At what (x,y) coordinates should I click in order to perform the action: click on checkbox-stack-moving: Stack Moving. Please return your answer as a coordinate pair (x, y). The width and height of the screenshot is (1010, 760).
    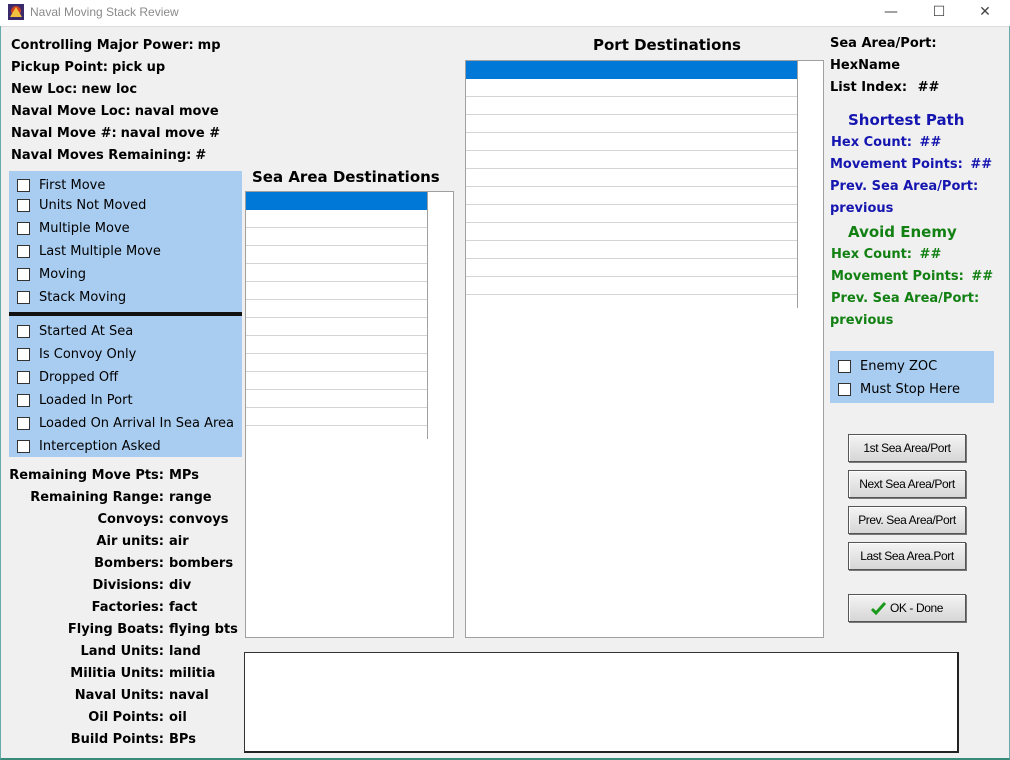
    Looking at the image, I should click on (71, 297).